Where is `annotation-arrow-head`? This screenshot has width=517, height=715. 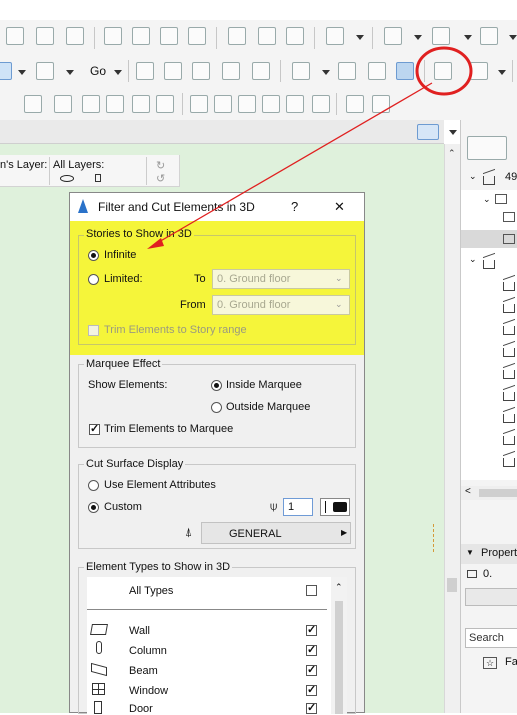
annotation-arrow-head is located at coordinates (155, 243).